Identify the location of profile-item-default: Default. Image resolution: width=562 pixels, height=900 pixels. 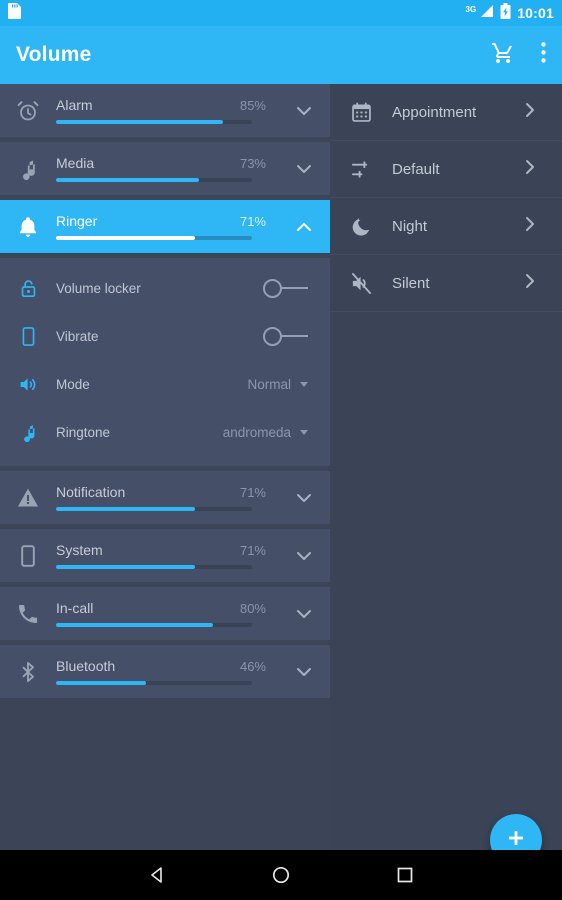
(446, 169).